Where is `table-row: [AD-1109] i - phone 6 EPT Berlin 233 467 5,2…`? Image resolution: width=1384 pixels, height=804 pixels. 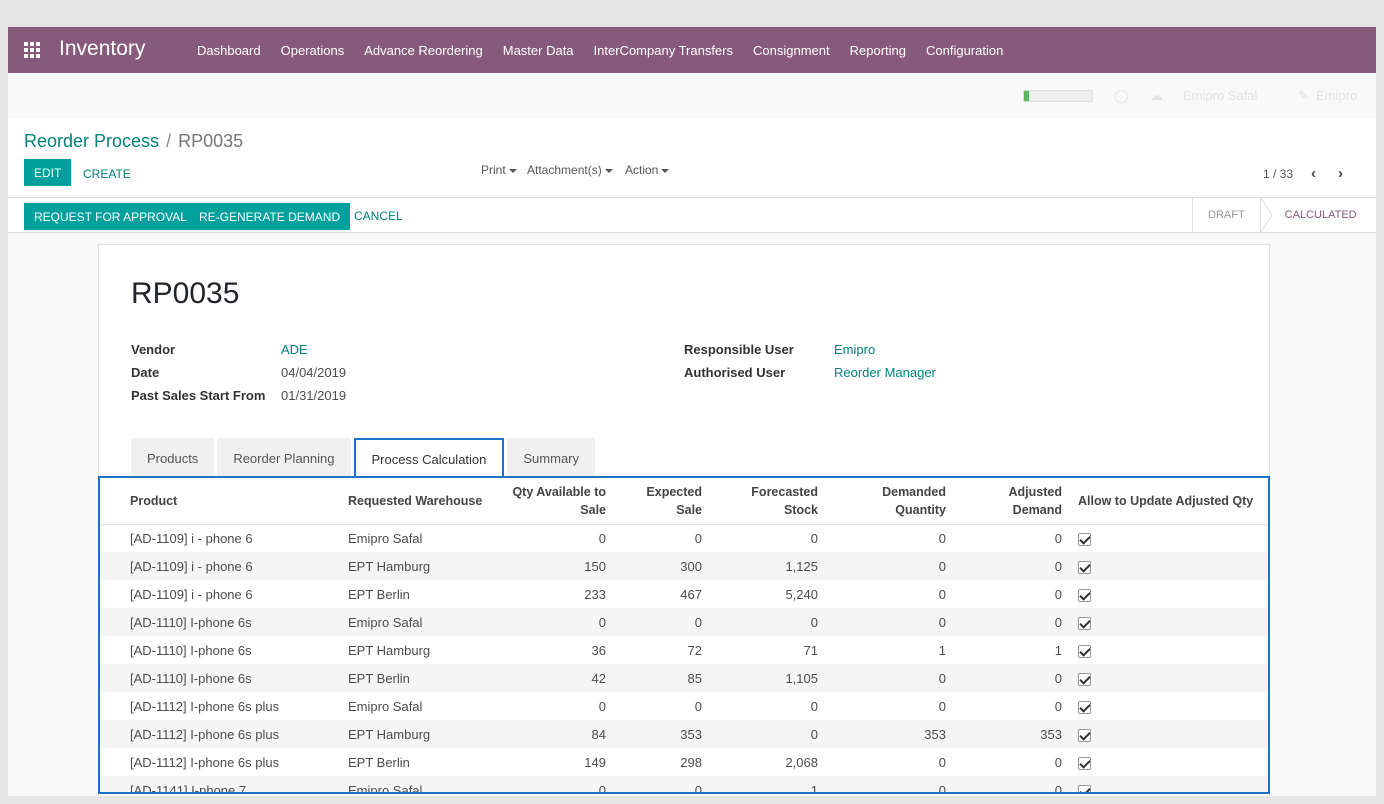 table-row: [AD-1109] i - phone 6 EPT Berlin 233 467 5,2… is located at coordinates (684, 594).